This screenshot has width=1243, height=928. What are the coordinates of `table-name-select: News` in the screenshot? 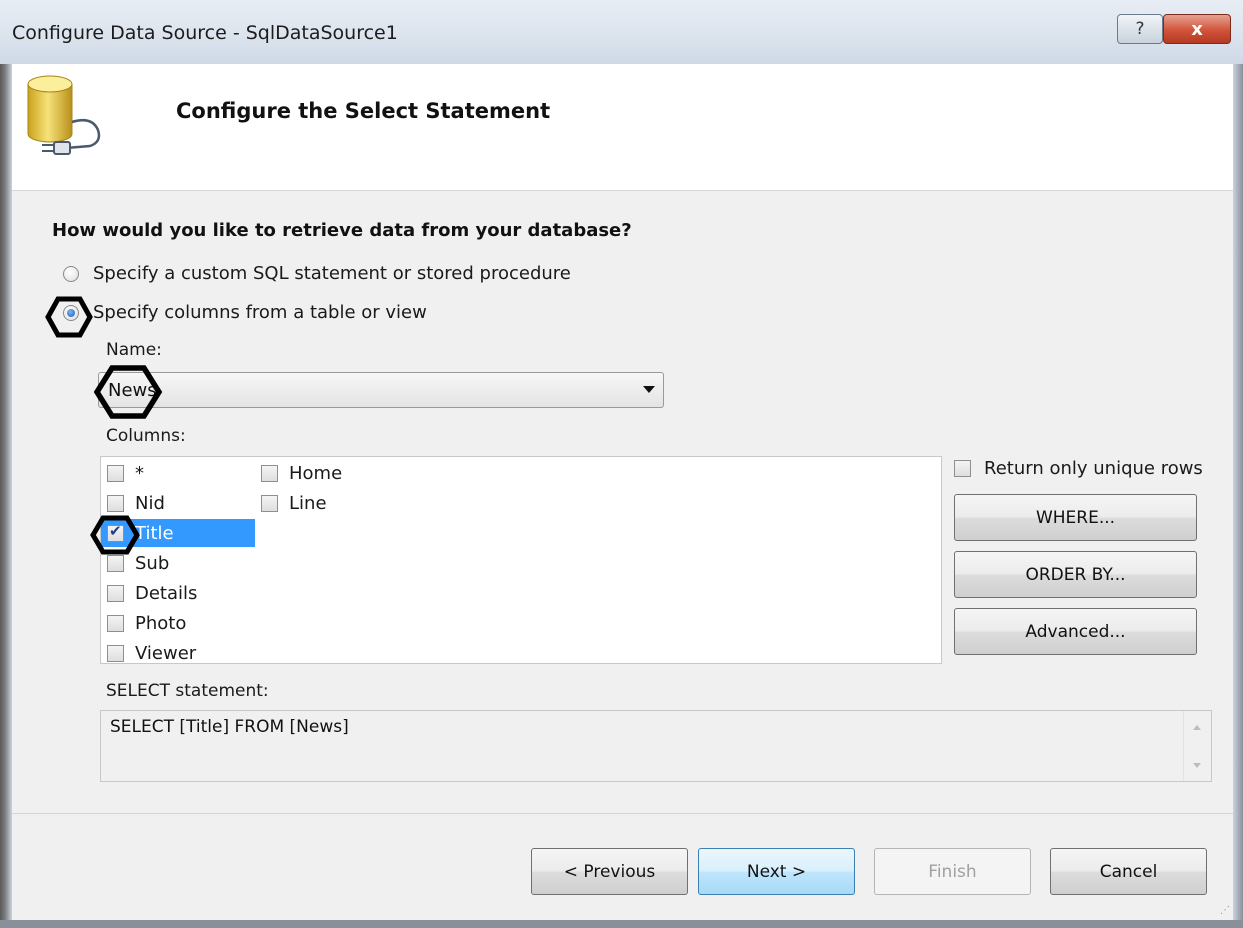 It's located at (381, 390).